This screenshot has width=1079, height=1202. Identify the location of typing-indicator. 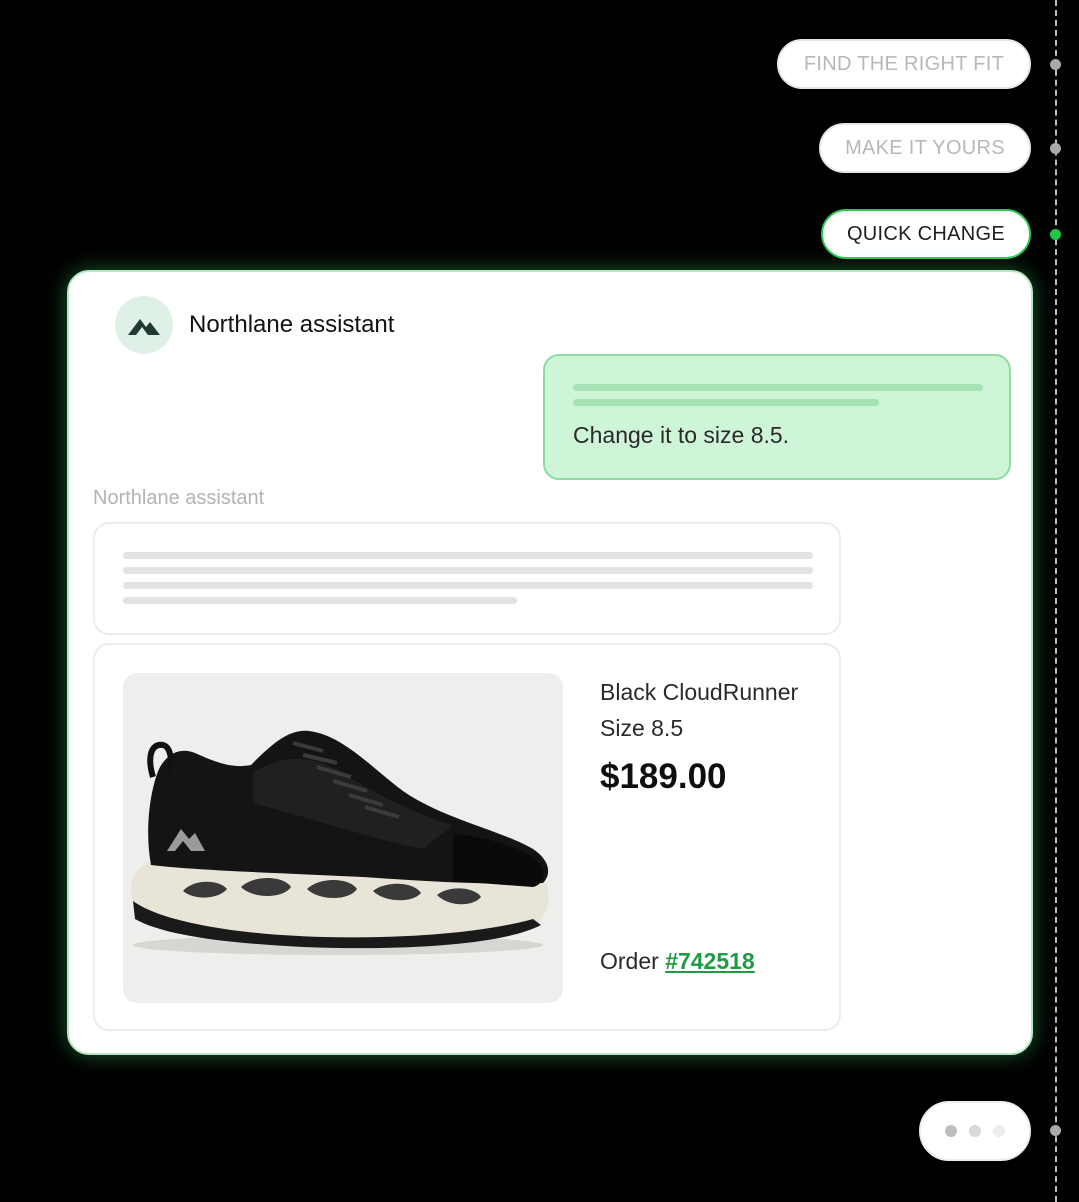
(975, 1131).